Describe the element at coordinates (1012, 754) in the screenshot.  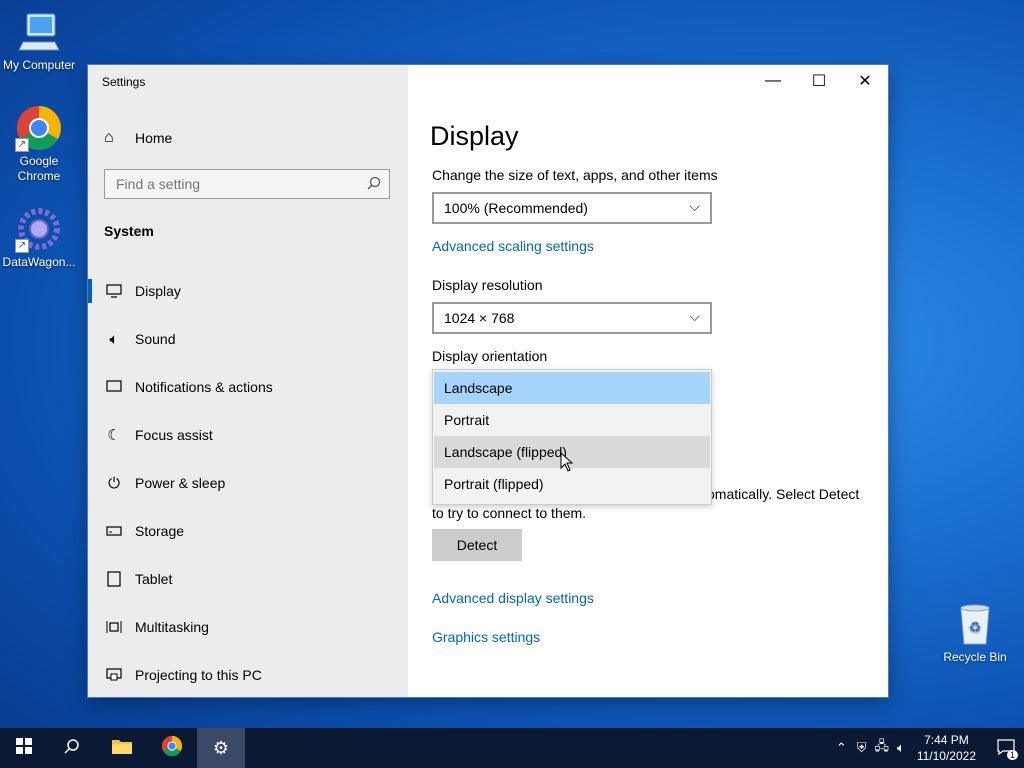
I see `notification-count-badge: 1` at that location.